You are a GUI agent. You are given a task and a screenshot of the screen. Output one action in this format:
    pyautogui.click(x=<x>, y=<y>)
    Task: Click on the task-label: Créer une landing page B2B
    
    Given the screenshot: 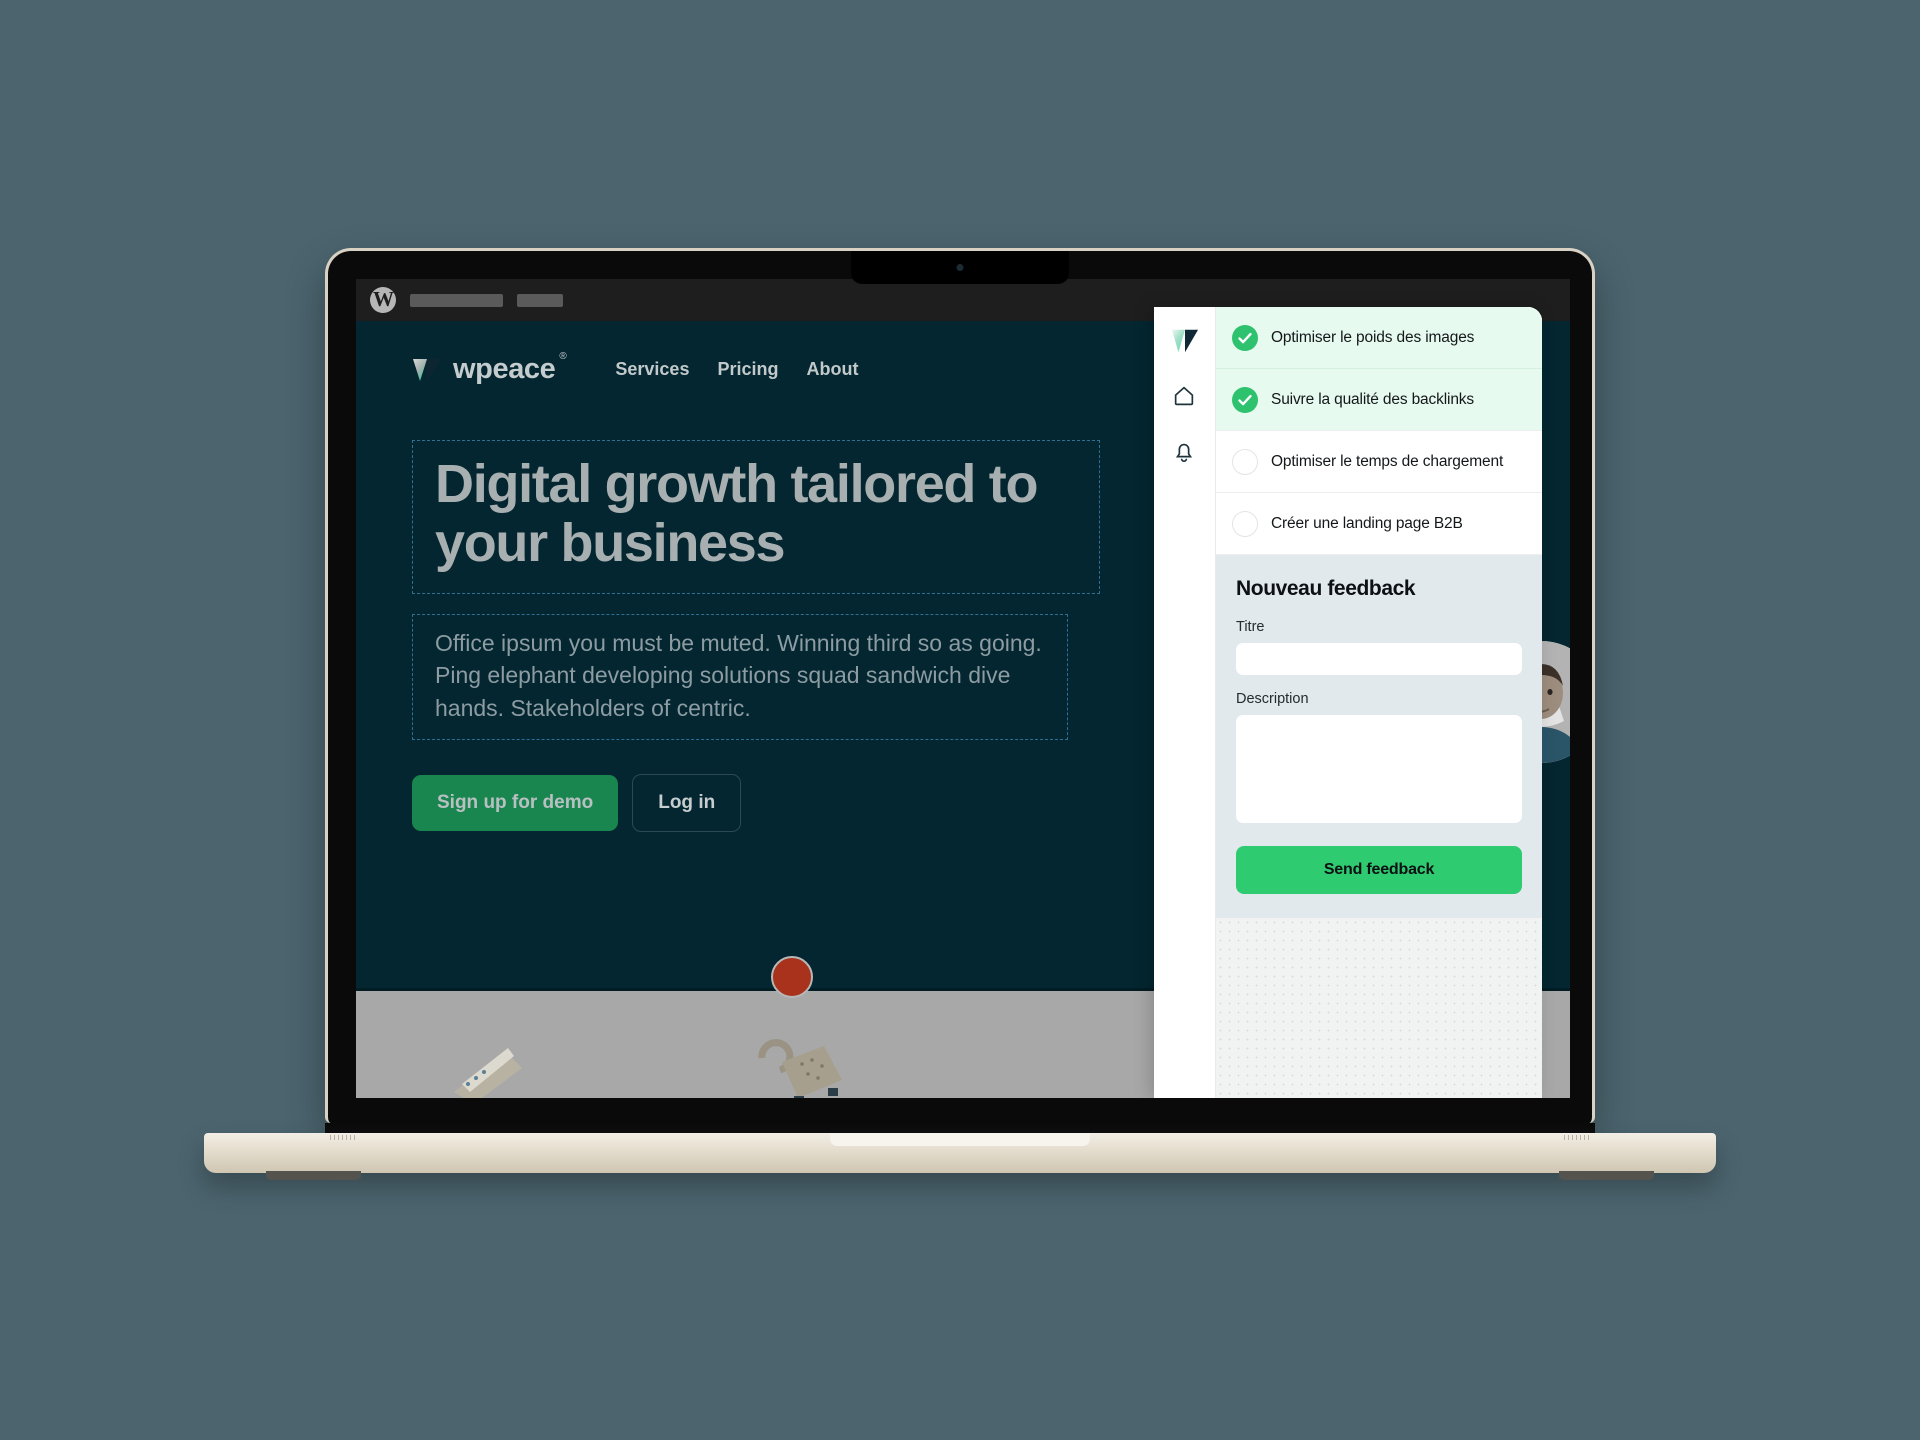 What is the action you would take?
    pyautogui.click(x=1367, y=523)
    